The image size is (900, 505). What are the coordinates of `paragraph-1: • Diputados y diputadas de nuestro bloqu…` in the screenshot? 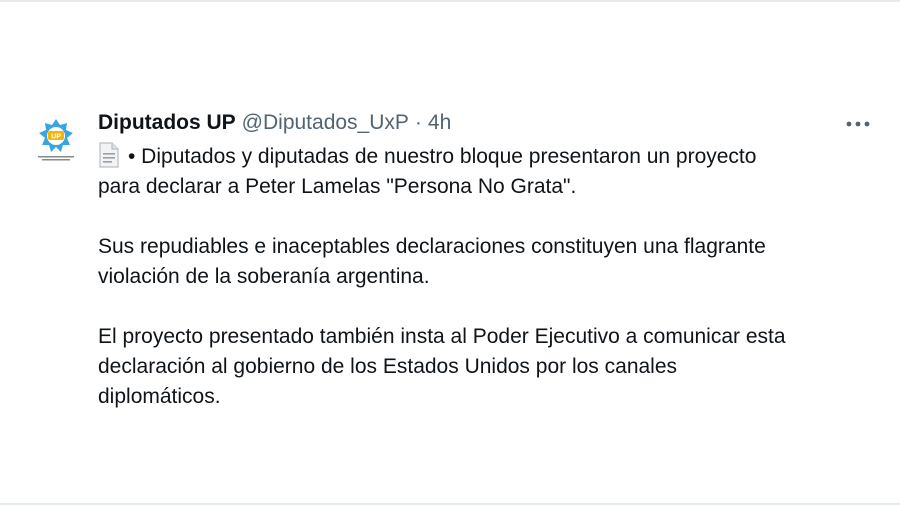 It's located at (483, 172).